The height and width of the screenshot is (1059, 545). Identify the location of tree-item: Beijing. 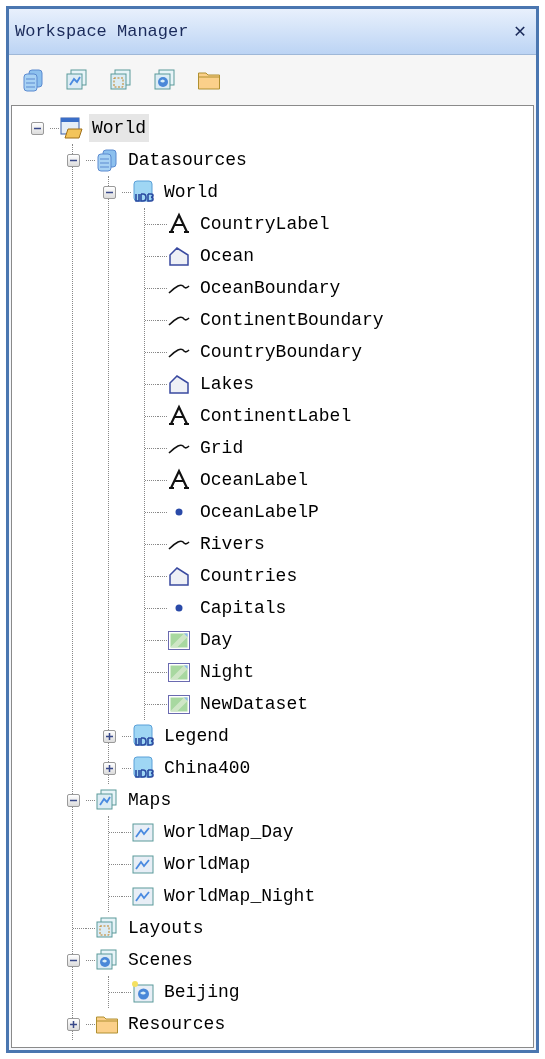
(202, 992).